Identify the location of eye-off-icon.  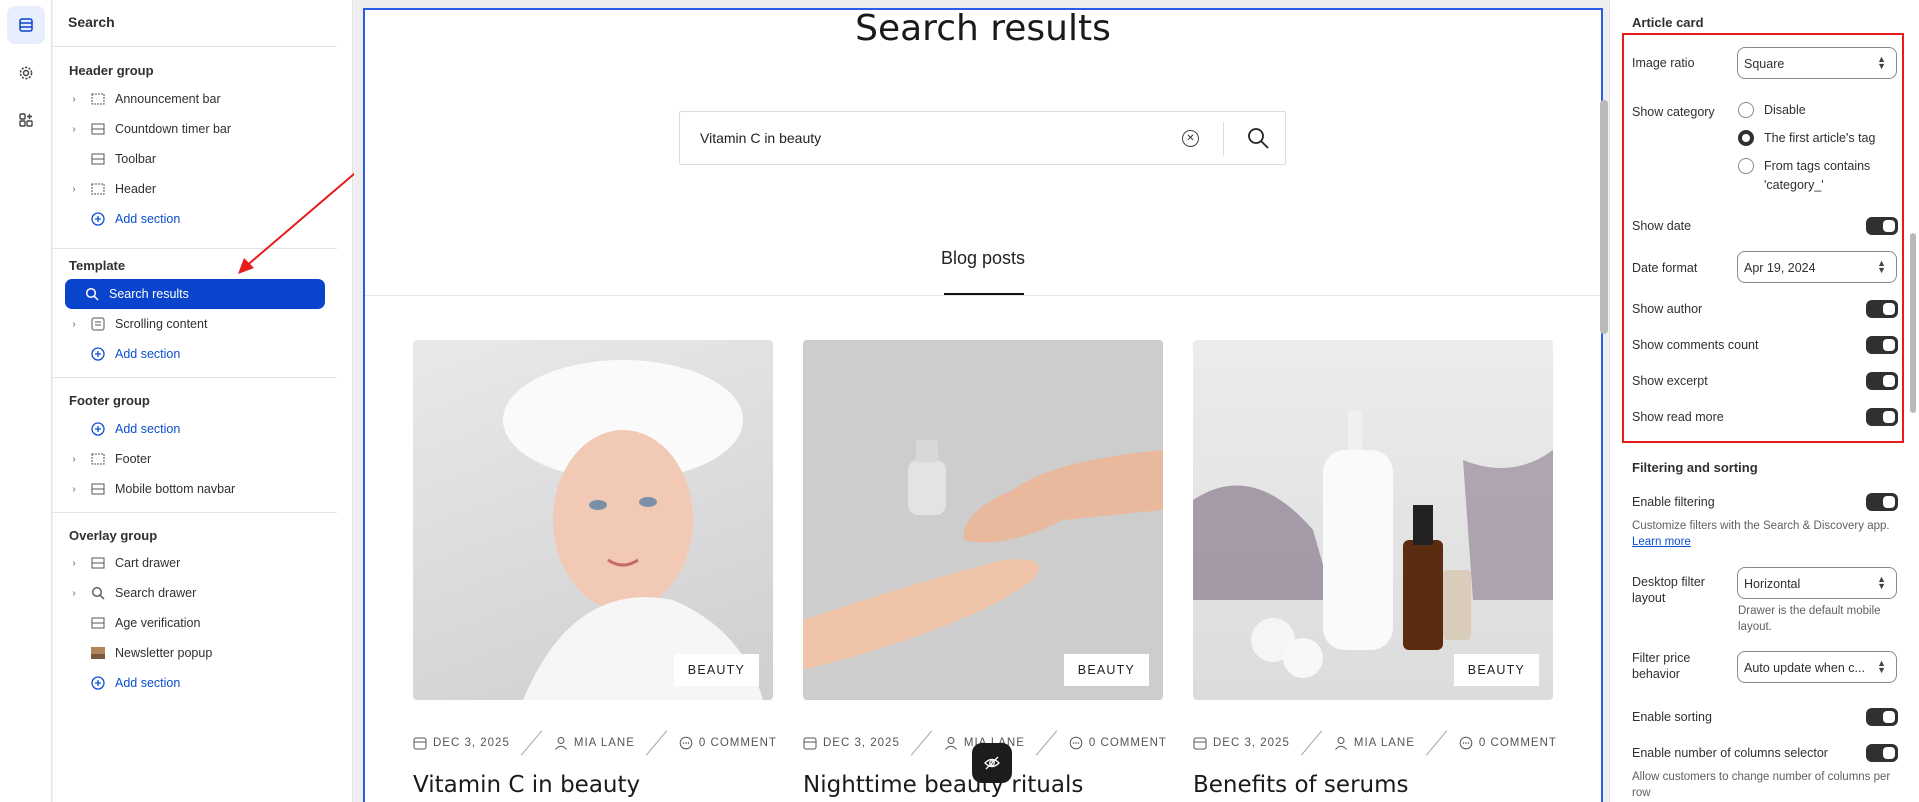
(992, 763).